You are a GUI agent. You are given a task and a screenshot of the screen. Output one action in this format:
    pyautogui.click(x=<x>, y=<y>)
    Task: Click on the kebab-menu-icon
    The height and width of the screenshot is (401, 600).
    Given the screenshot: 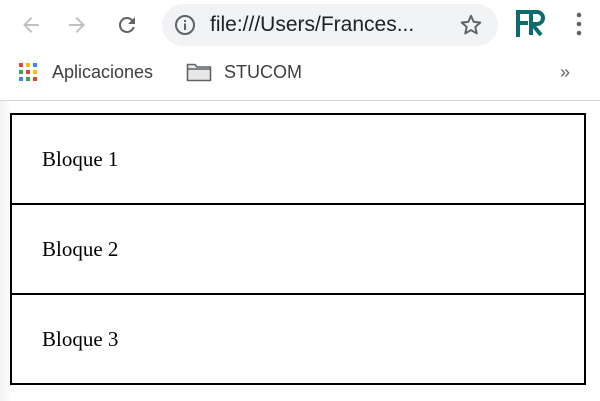 What is the action you would take?
    pyautogui.click(x=579, y=25)
    